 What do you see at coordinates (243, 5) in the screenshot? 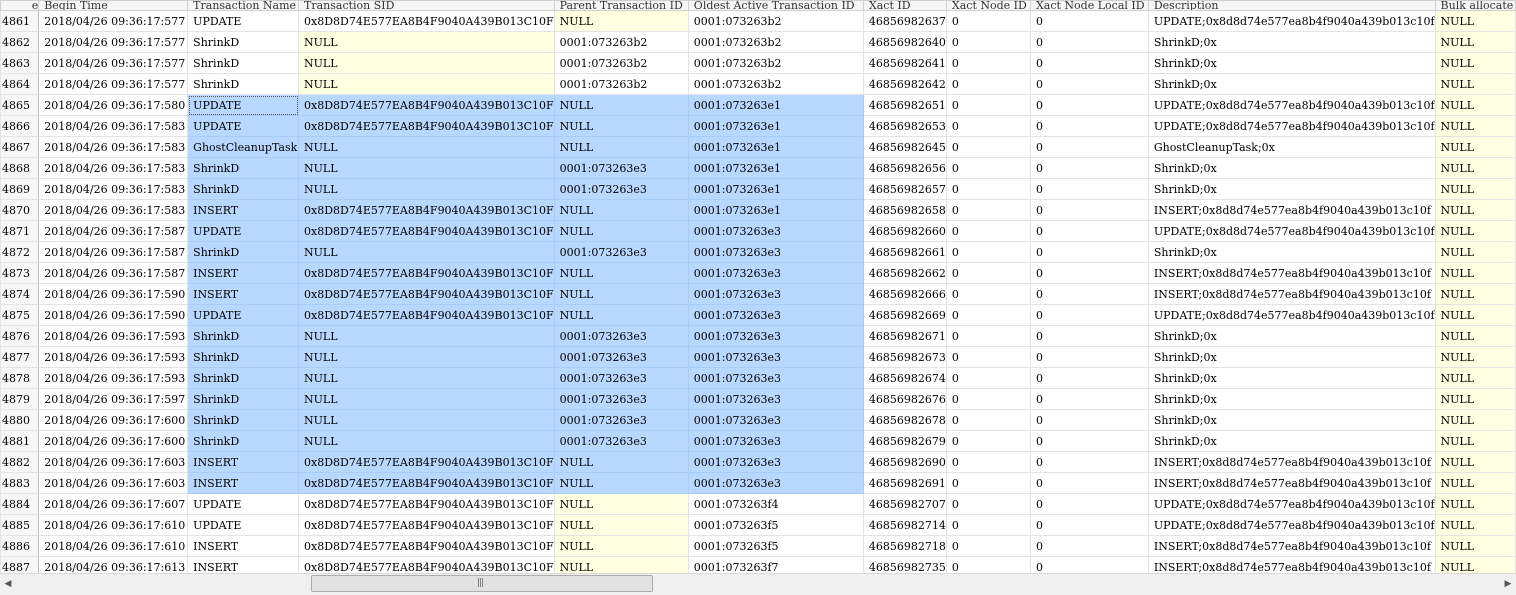
I see `column-header: Transaction Name` at bounding box center [243, 5].